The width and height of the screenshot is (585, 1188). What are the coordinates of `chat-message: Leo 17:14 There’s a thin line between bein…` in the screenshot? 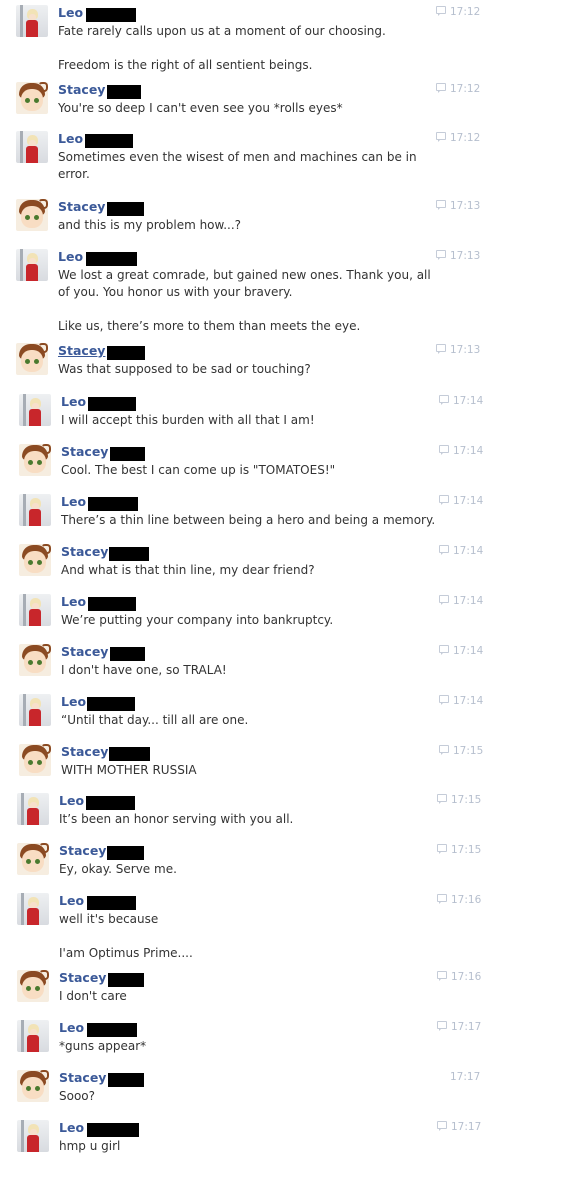 It's located at (292, 511).